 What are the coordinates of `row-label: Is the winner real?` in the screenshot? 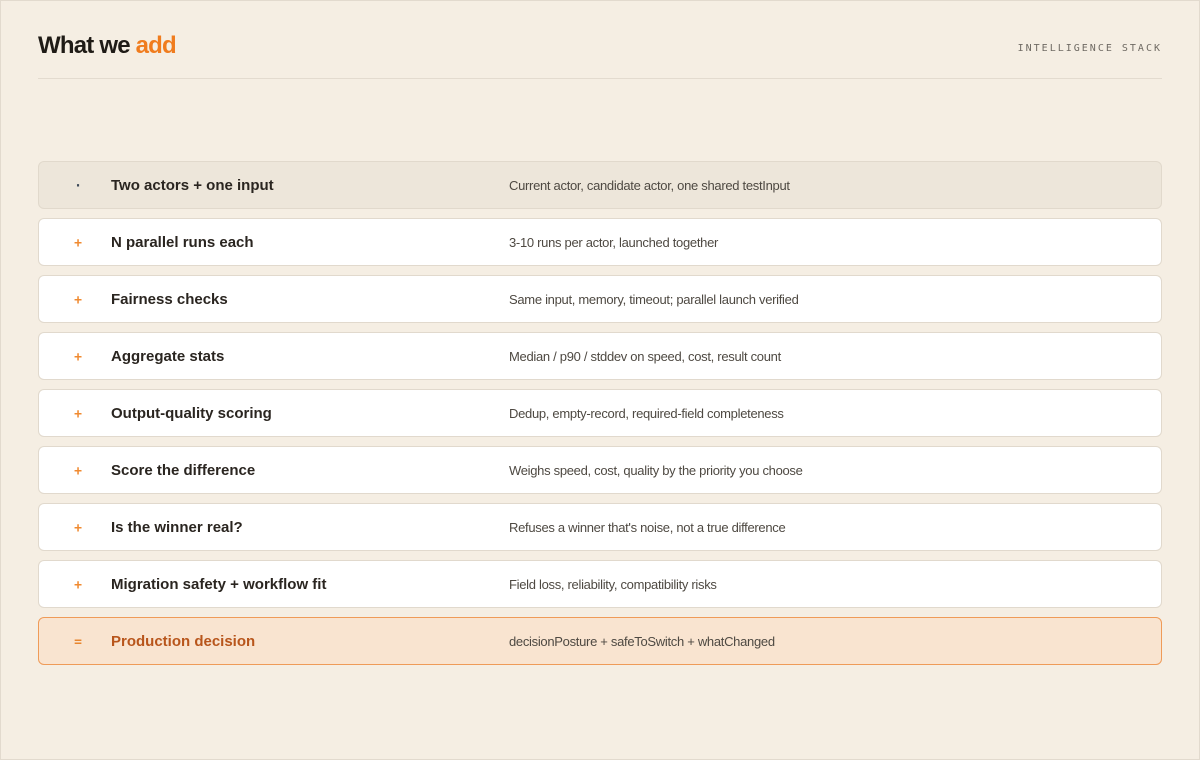 It's located at (177, 527).